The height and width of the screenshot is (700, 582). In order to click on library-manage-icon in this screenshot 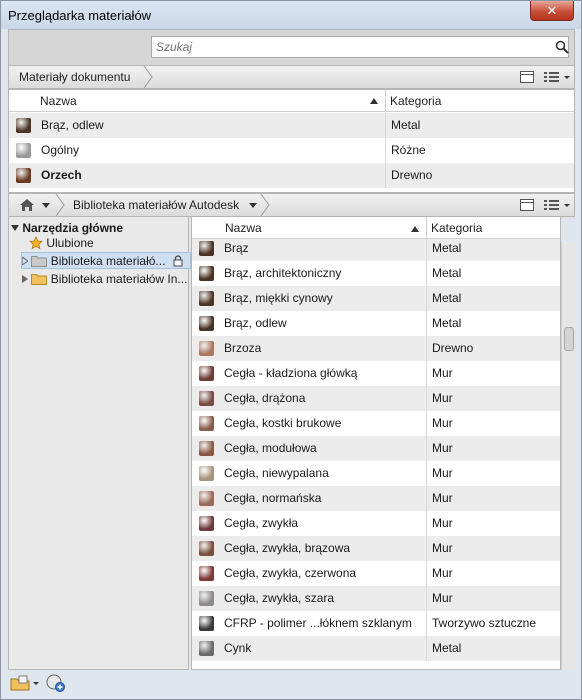, I will do `click(25, 683)`.